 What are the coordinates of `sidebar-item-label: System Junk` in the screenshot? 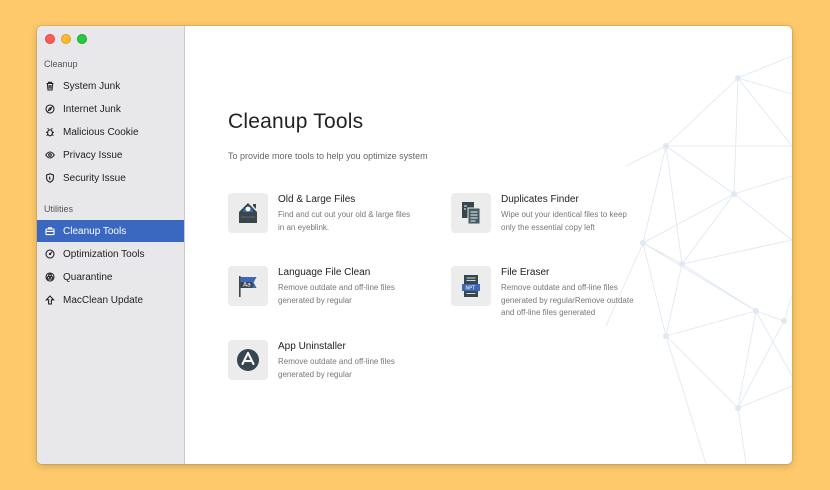 It's located at (92, 86).